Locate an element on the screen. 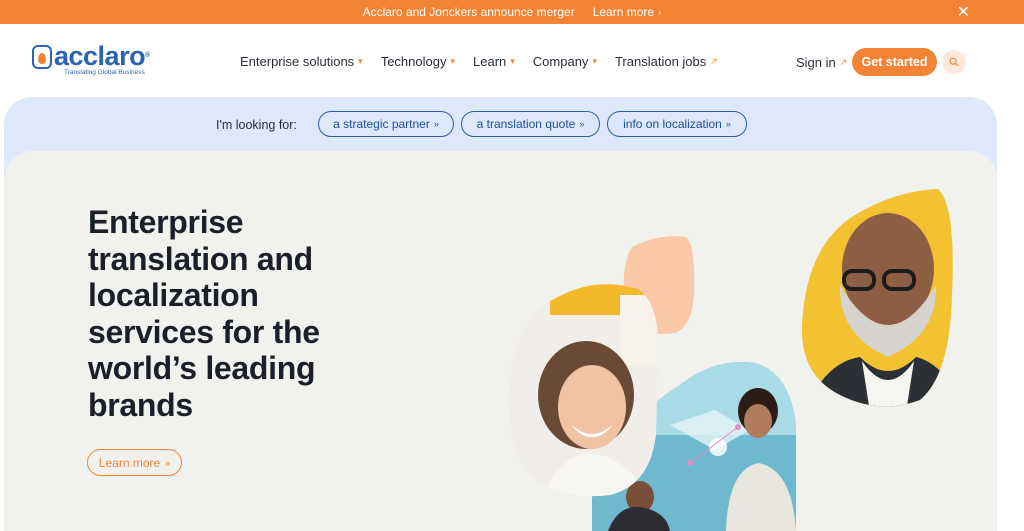 The image size is (1024, 531). pill-info-localization: info on localization» is located at coordinates (677, 124).